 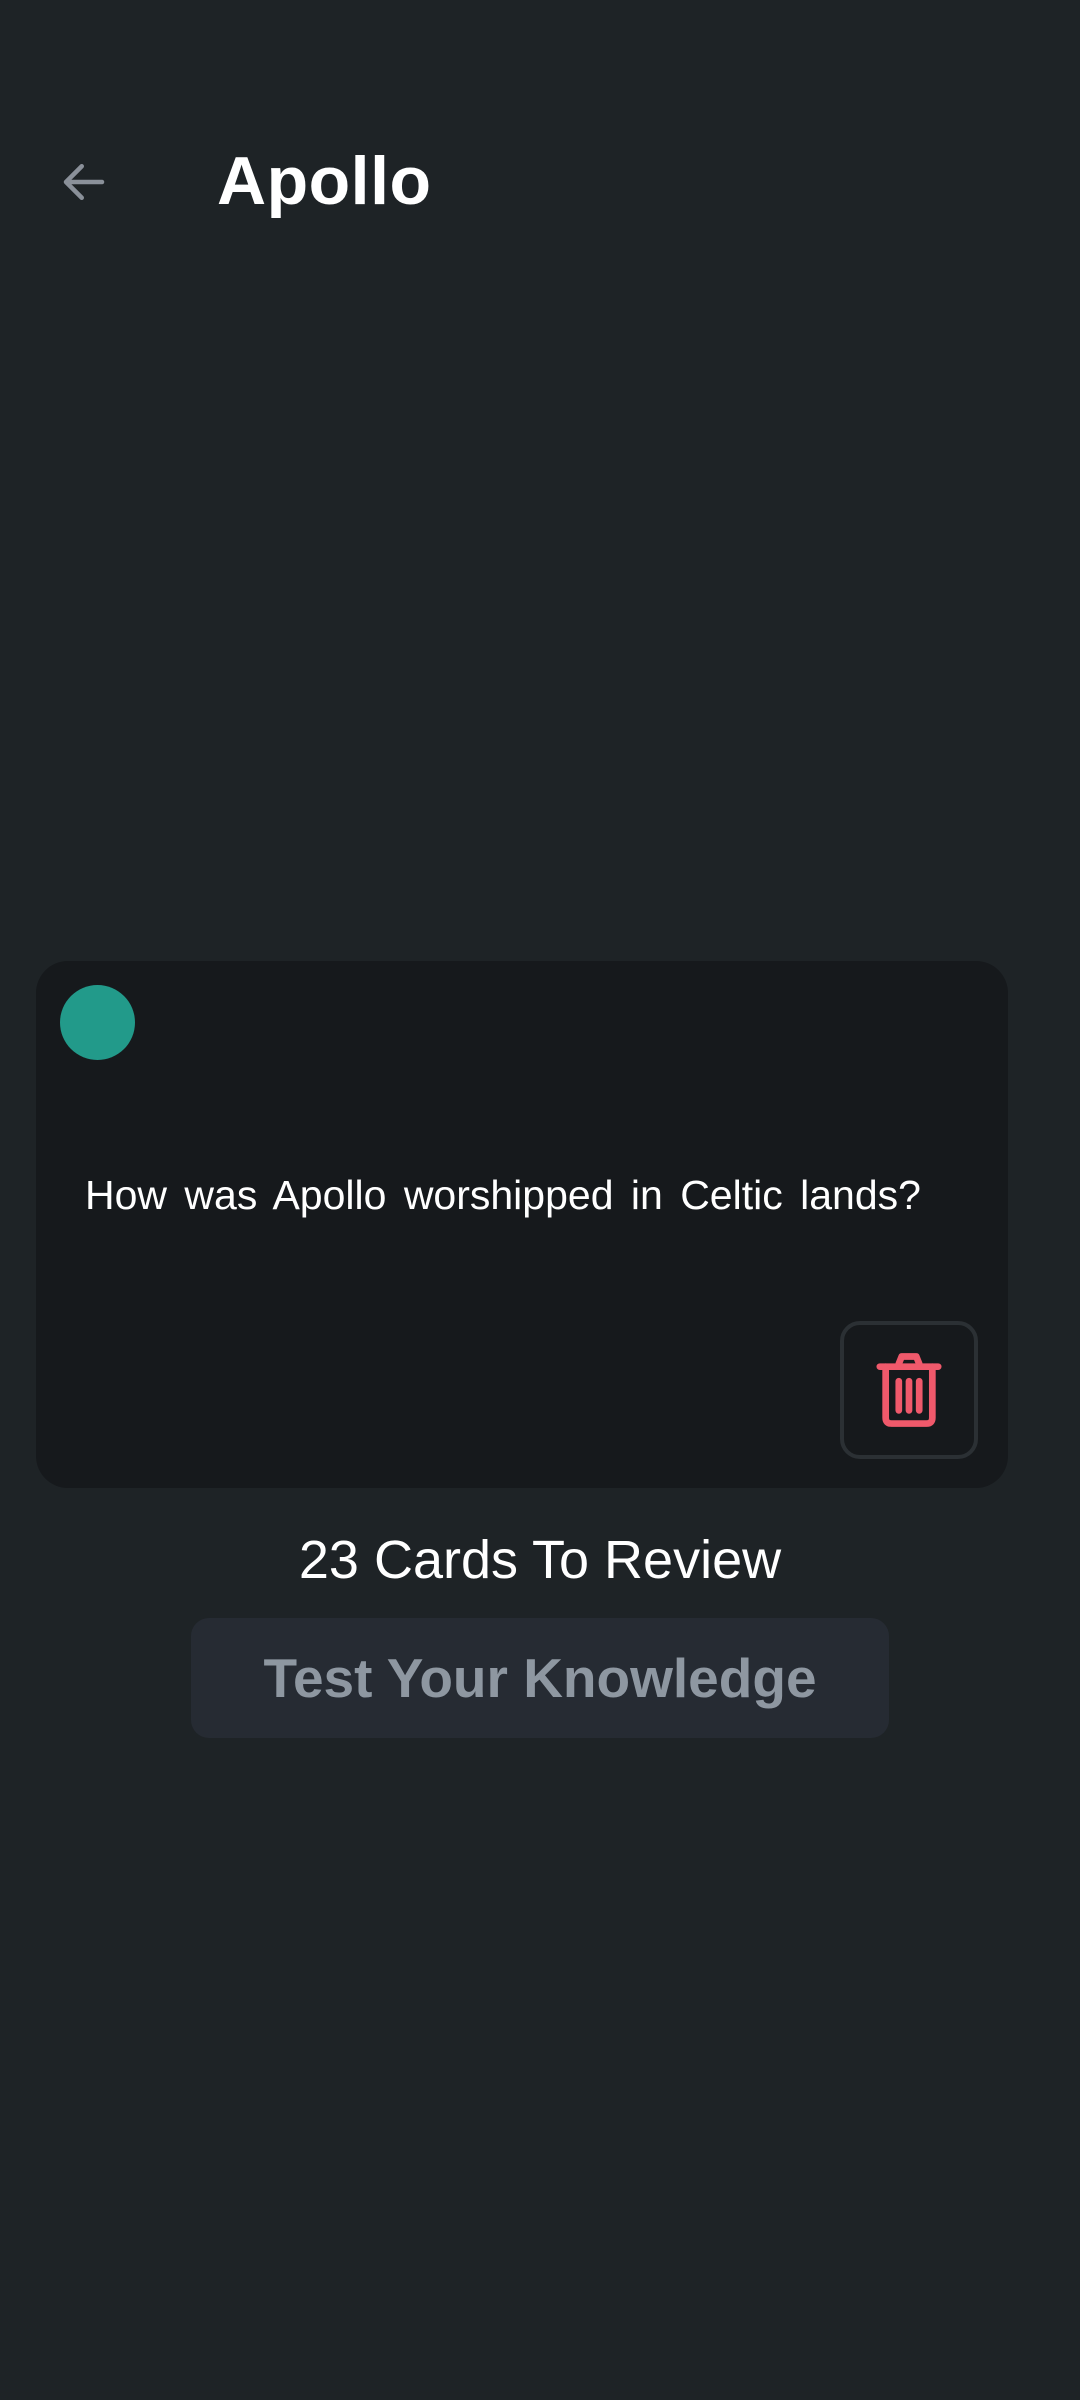 What do you see at coordinates (324, 181) in the screenshot?
I see `page-title: Apollo` at bounding box center [324, 181].